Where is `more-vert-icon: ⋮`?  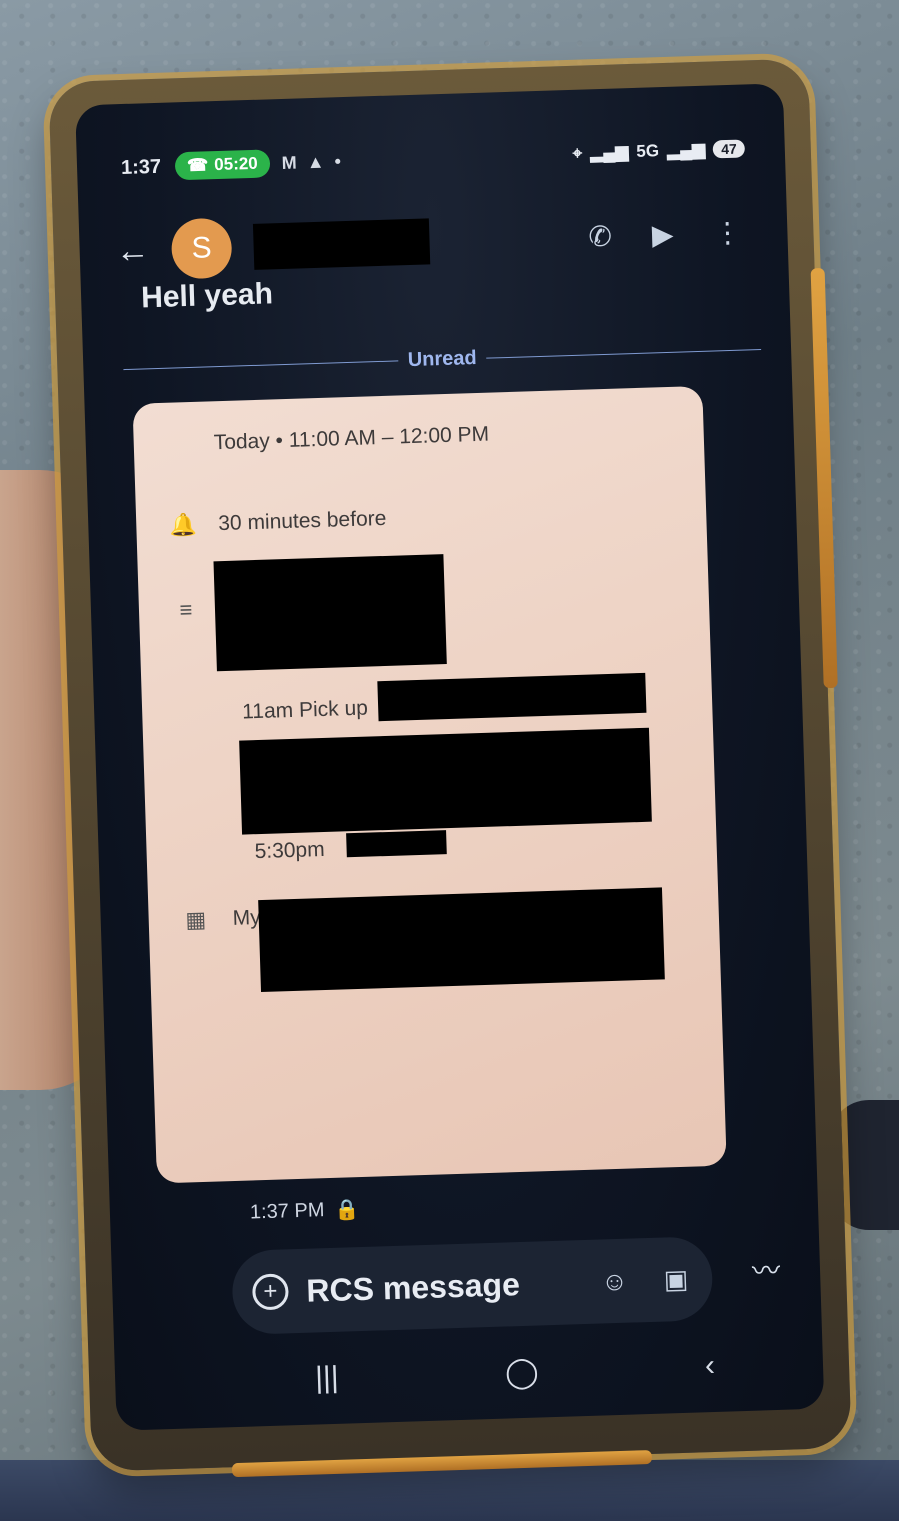
more-vert-icon: ⋮ is located at coordinates (727, 232).